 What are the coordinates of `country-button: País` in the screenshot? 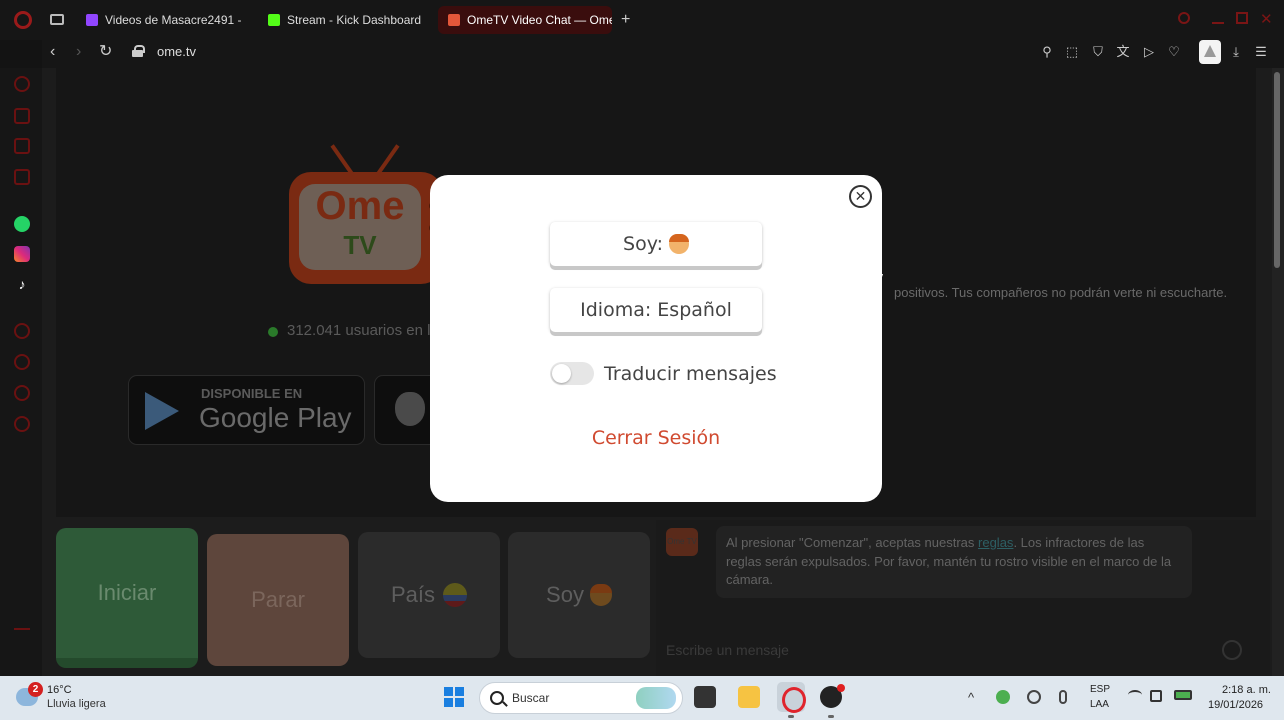 It's located at (429, 595).